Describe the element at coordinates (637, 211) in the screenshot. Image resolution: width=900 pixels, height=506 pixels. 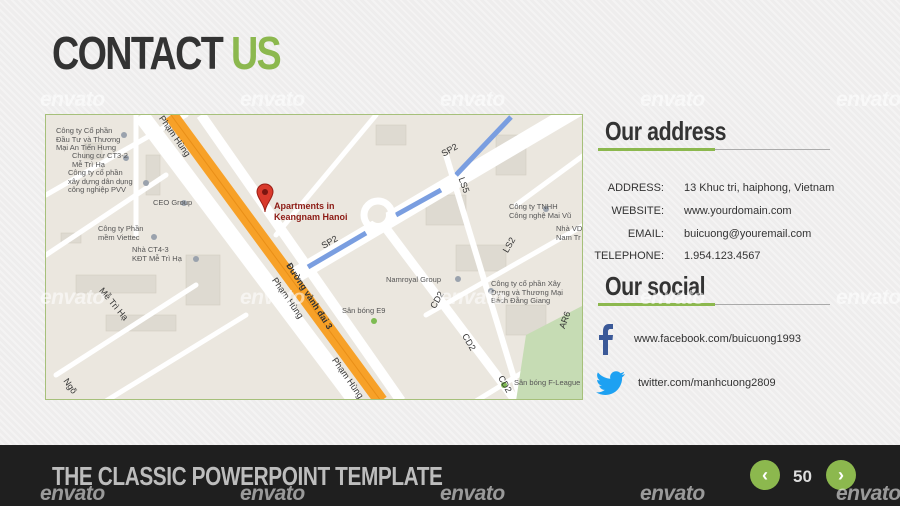
I see `website-label: WEBSITE:` at that location.